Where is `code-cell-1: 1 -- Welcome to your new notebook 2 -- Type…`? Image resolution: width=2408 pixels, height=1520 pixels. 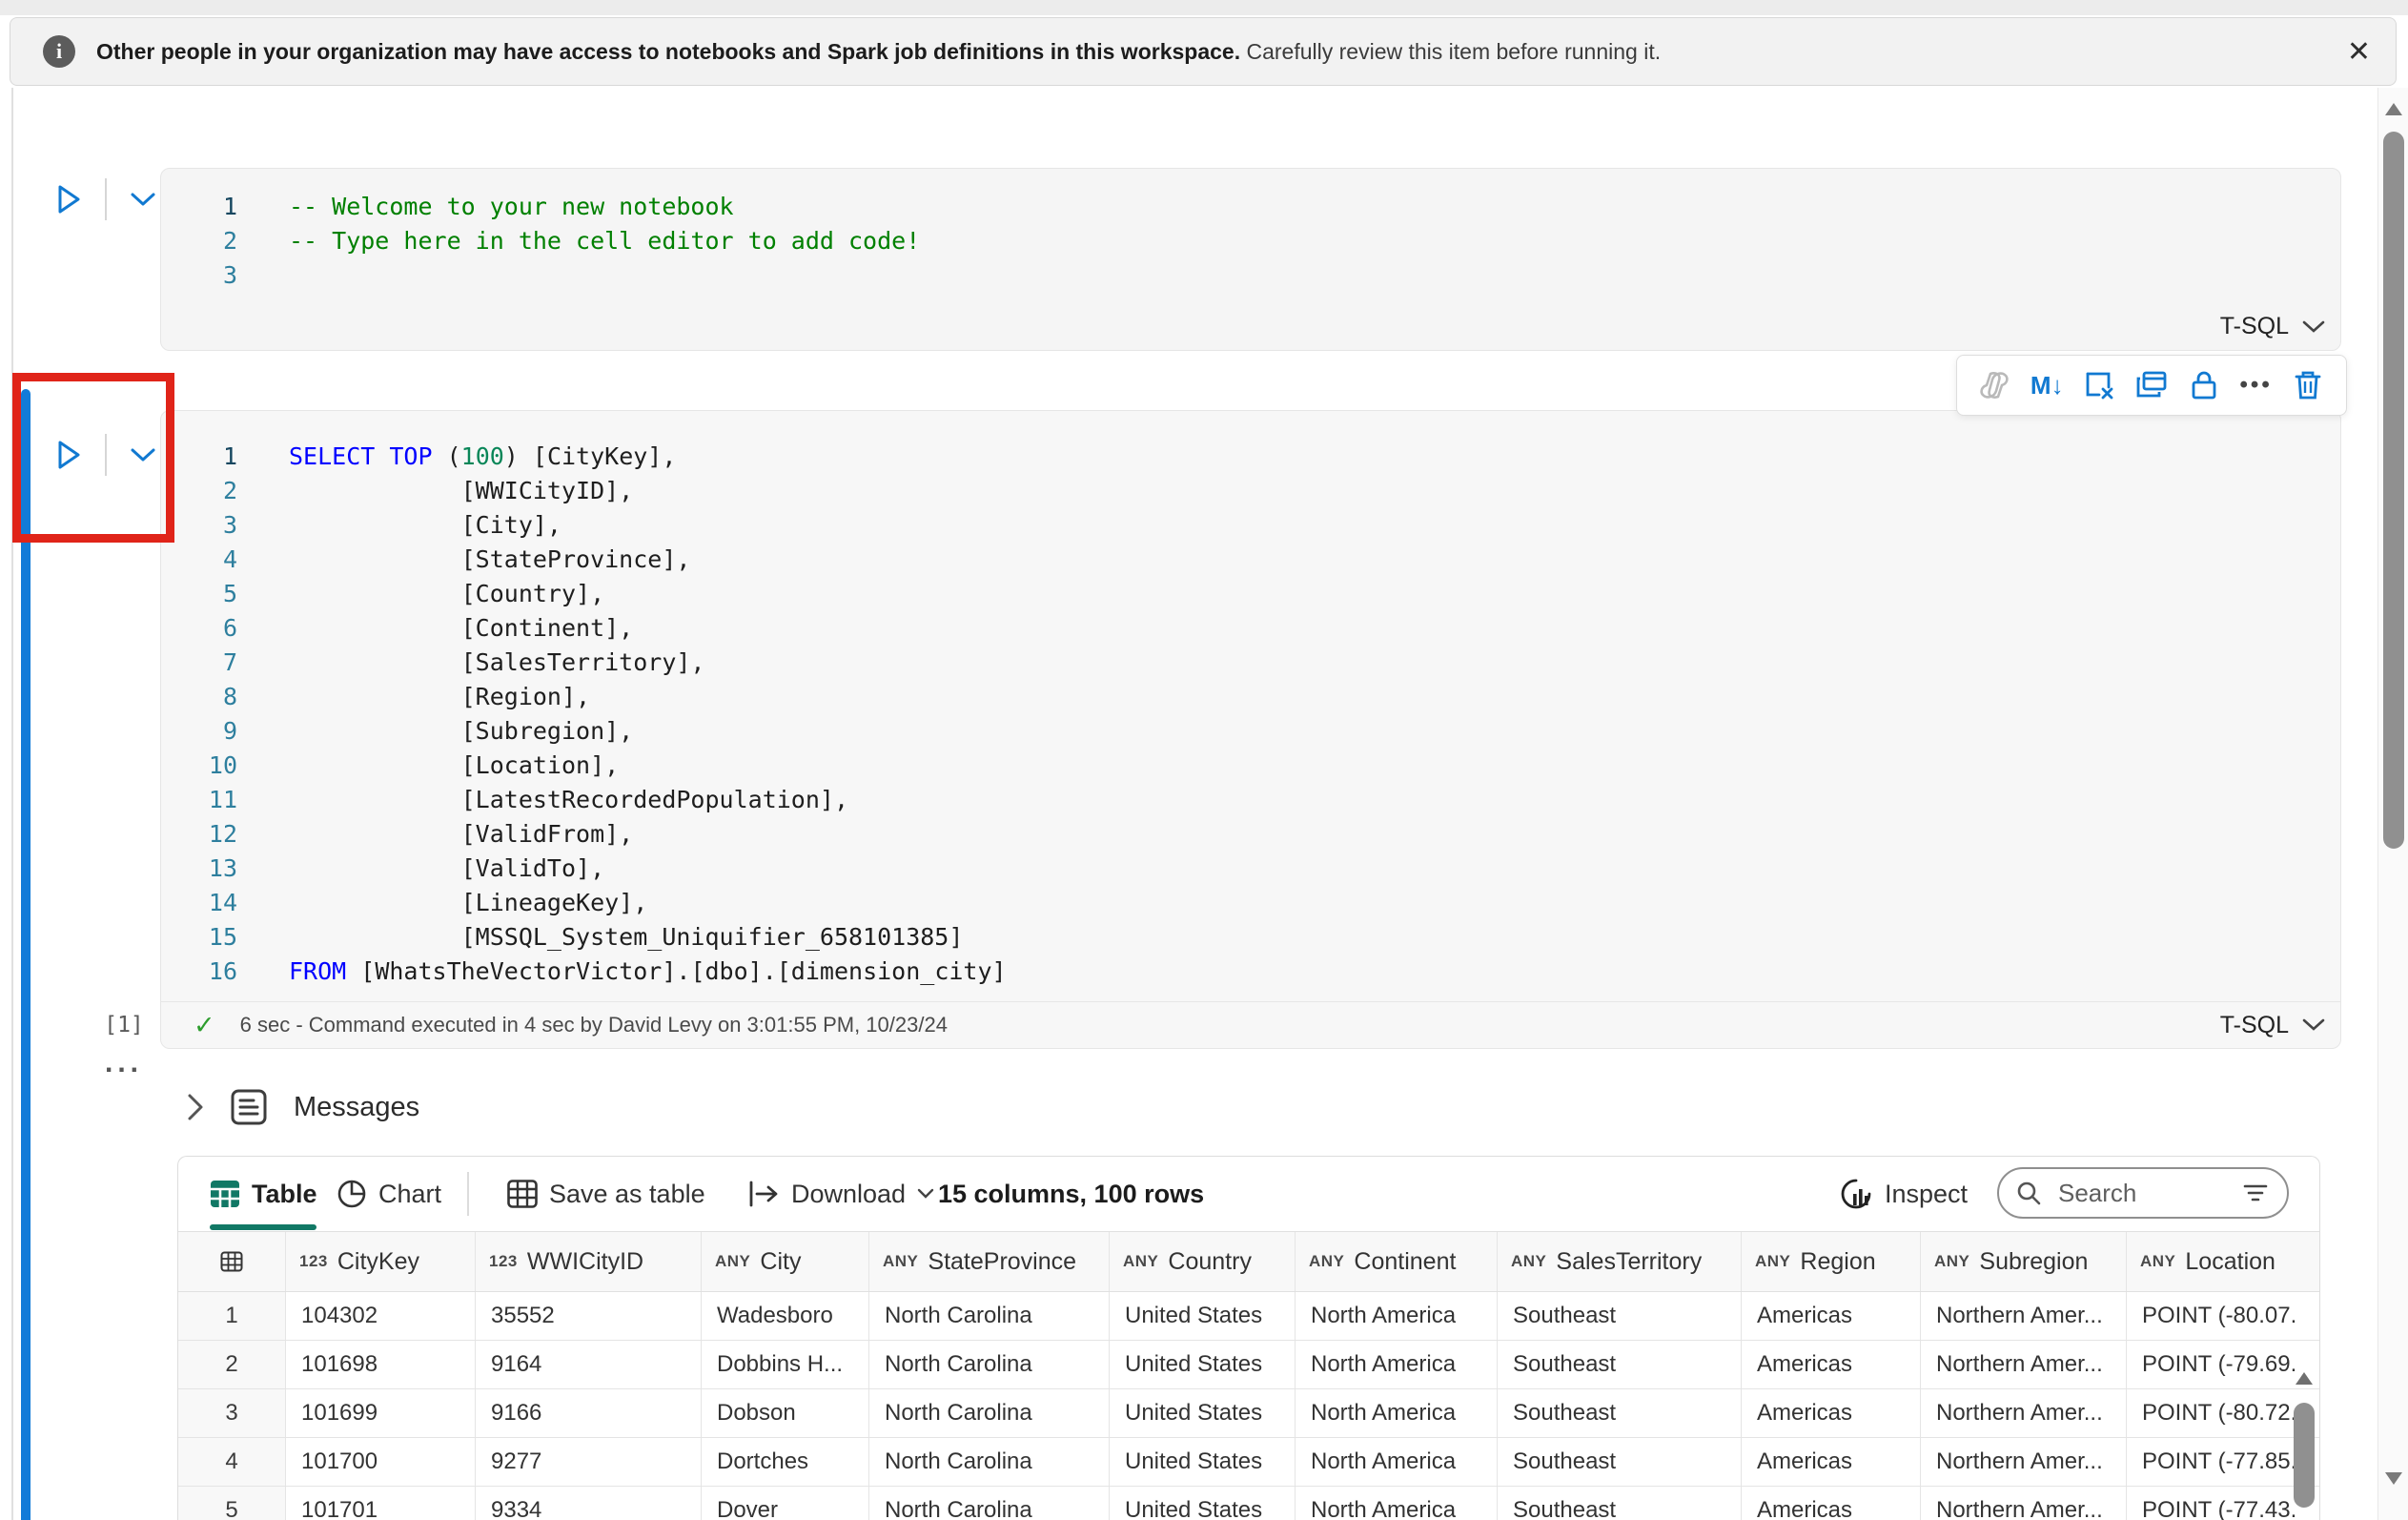 code-cell-1: 1 -- Welcome to your new notebook 2 -- Type… is located at coordinates (1250, 260).